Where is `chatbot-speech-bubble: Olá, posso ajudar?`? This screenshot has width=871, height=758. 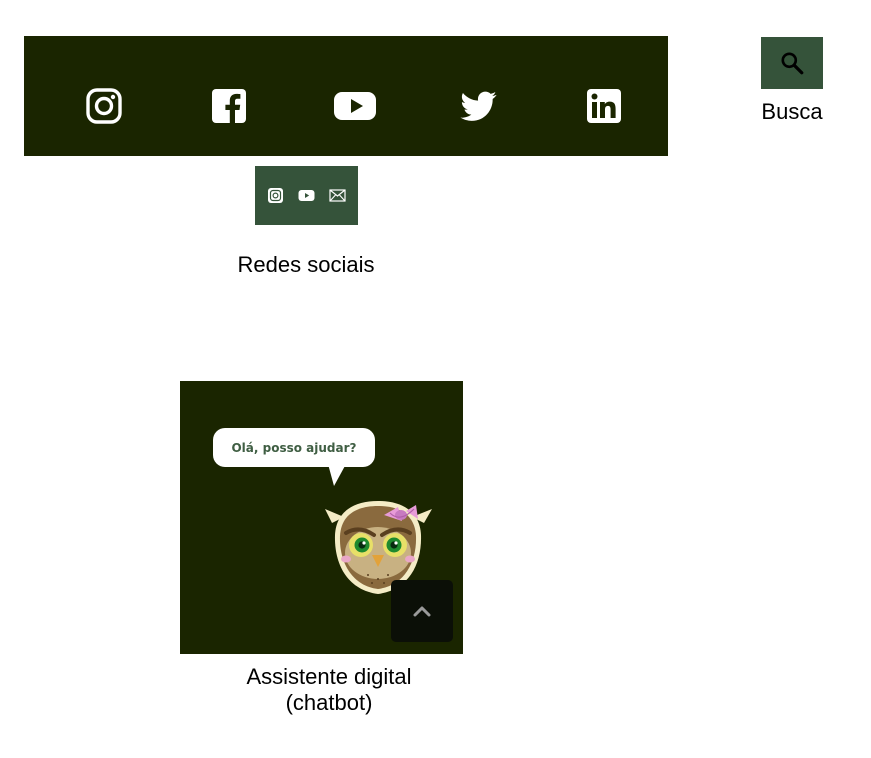
chatbot-speech-bubble: Olá, posso ajudar? is located at coordinates (294, 447).